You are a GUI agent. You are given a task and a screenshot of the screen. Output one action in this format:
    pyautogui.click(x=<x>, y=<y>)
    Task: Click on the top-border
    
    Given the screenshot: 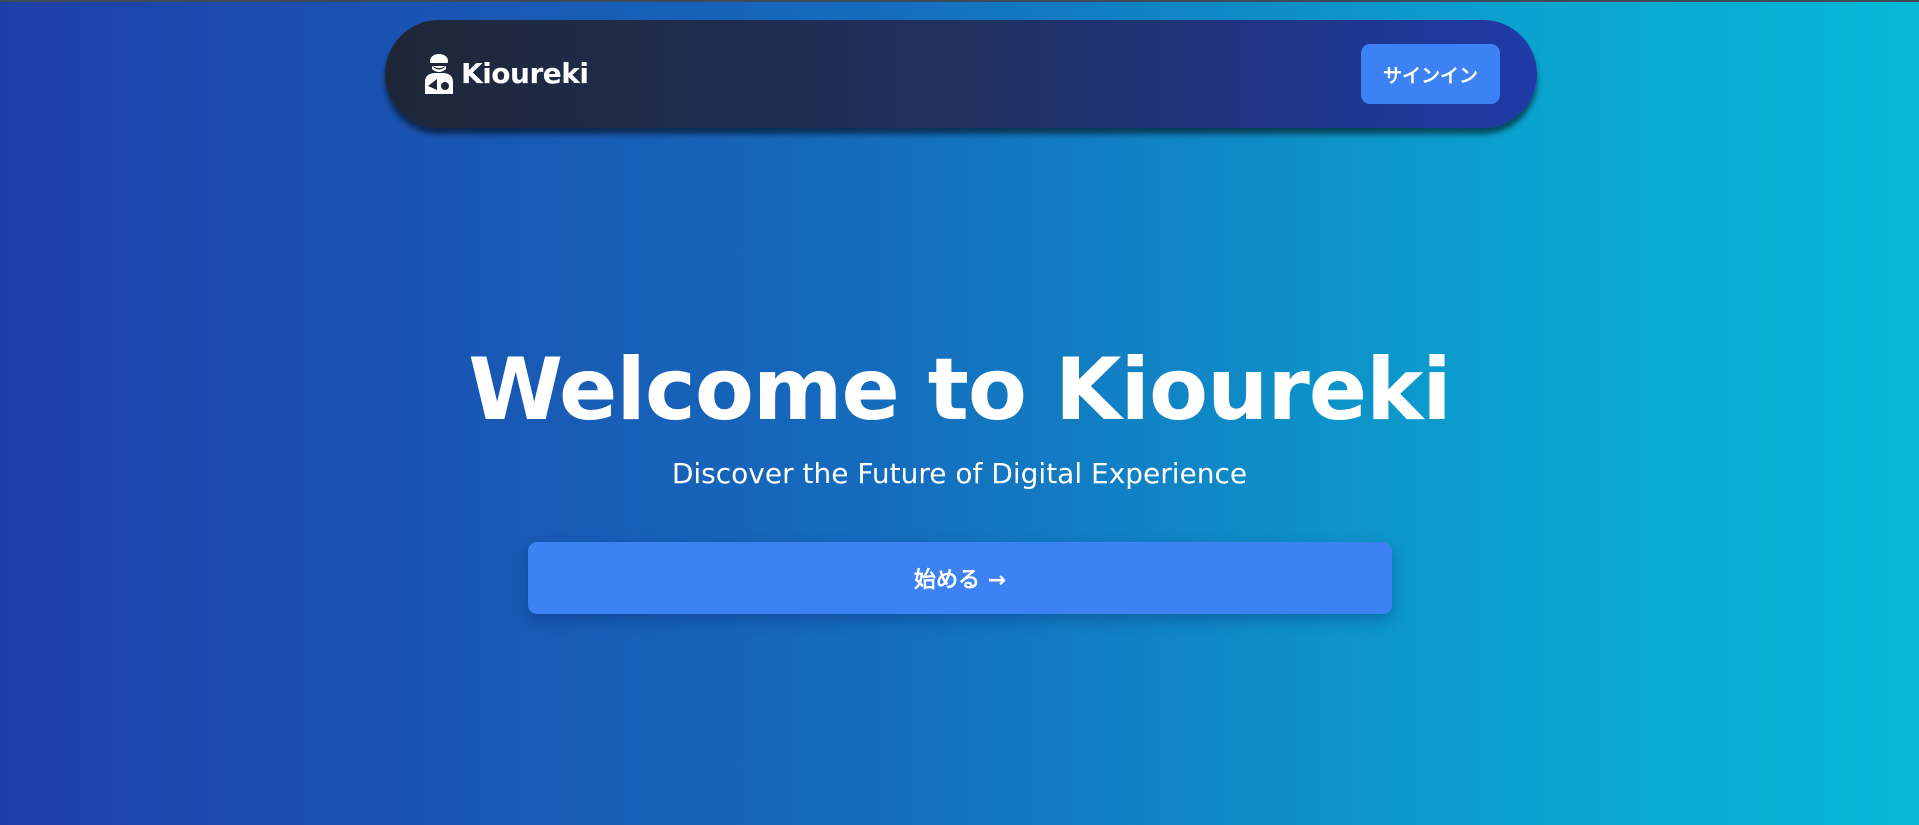 What is the action you would take?
    pyautogui.click(x=959, y=1)
    